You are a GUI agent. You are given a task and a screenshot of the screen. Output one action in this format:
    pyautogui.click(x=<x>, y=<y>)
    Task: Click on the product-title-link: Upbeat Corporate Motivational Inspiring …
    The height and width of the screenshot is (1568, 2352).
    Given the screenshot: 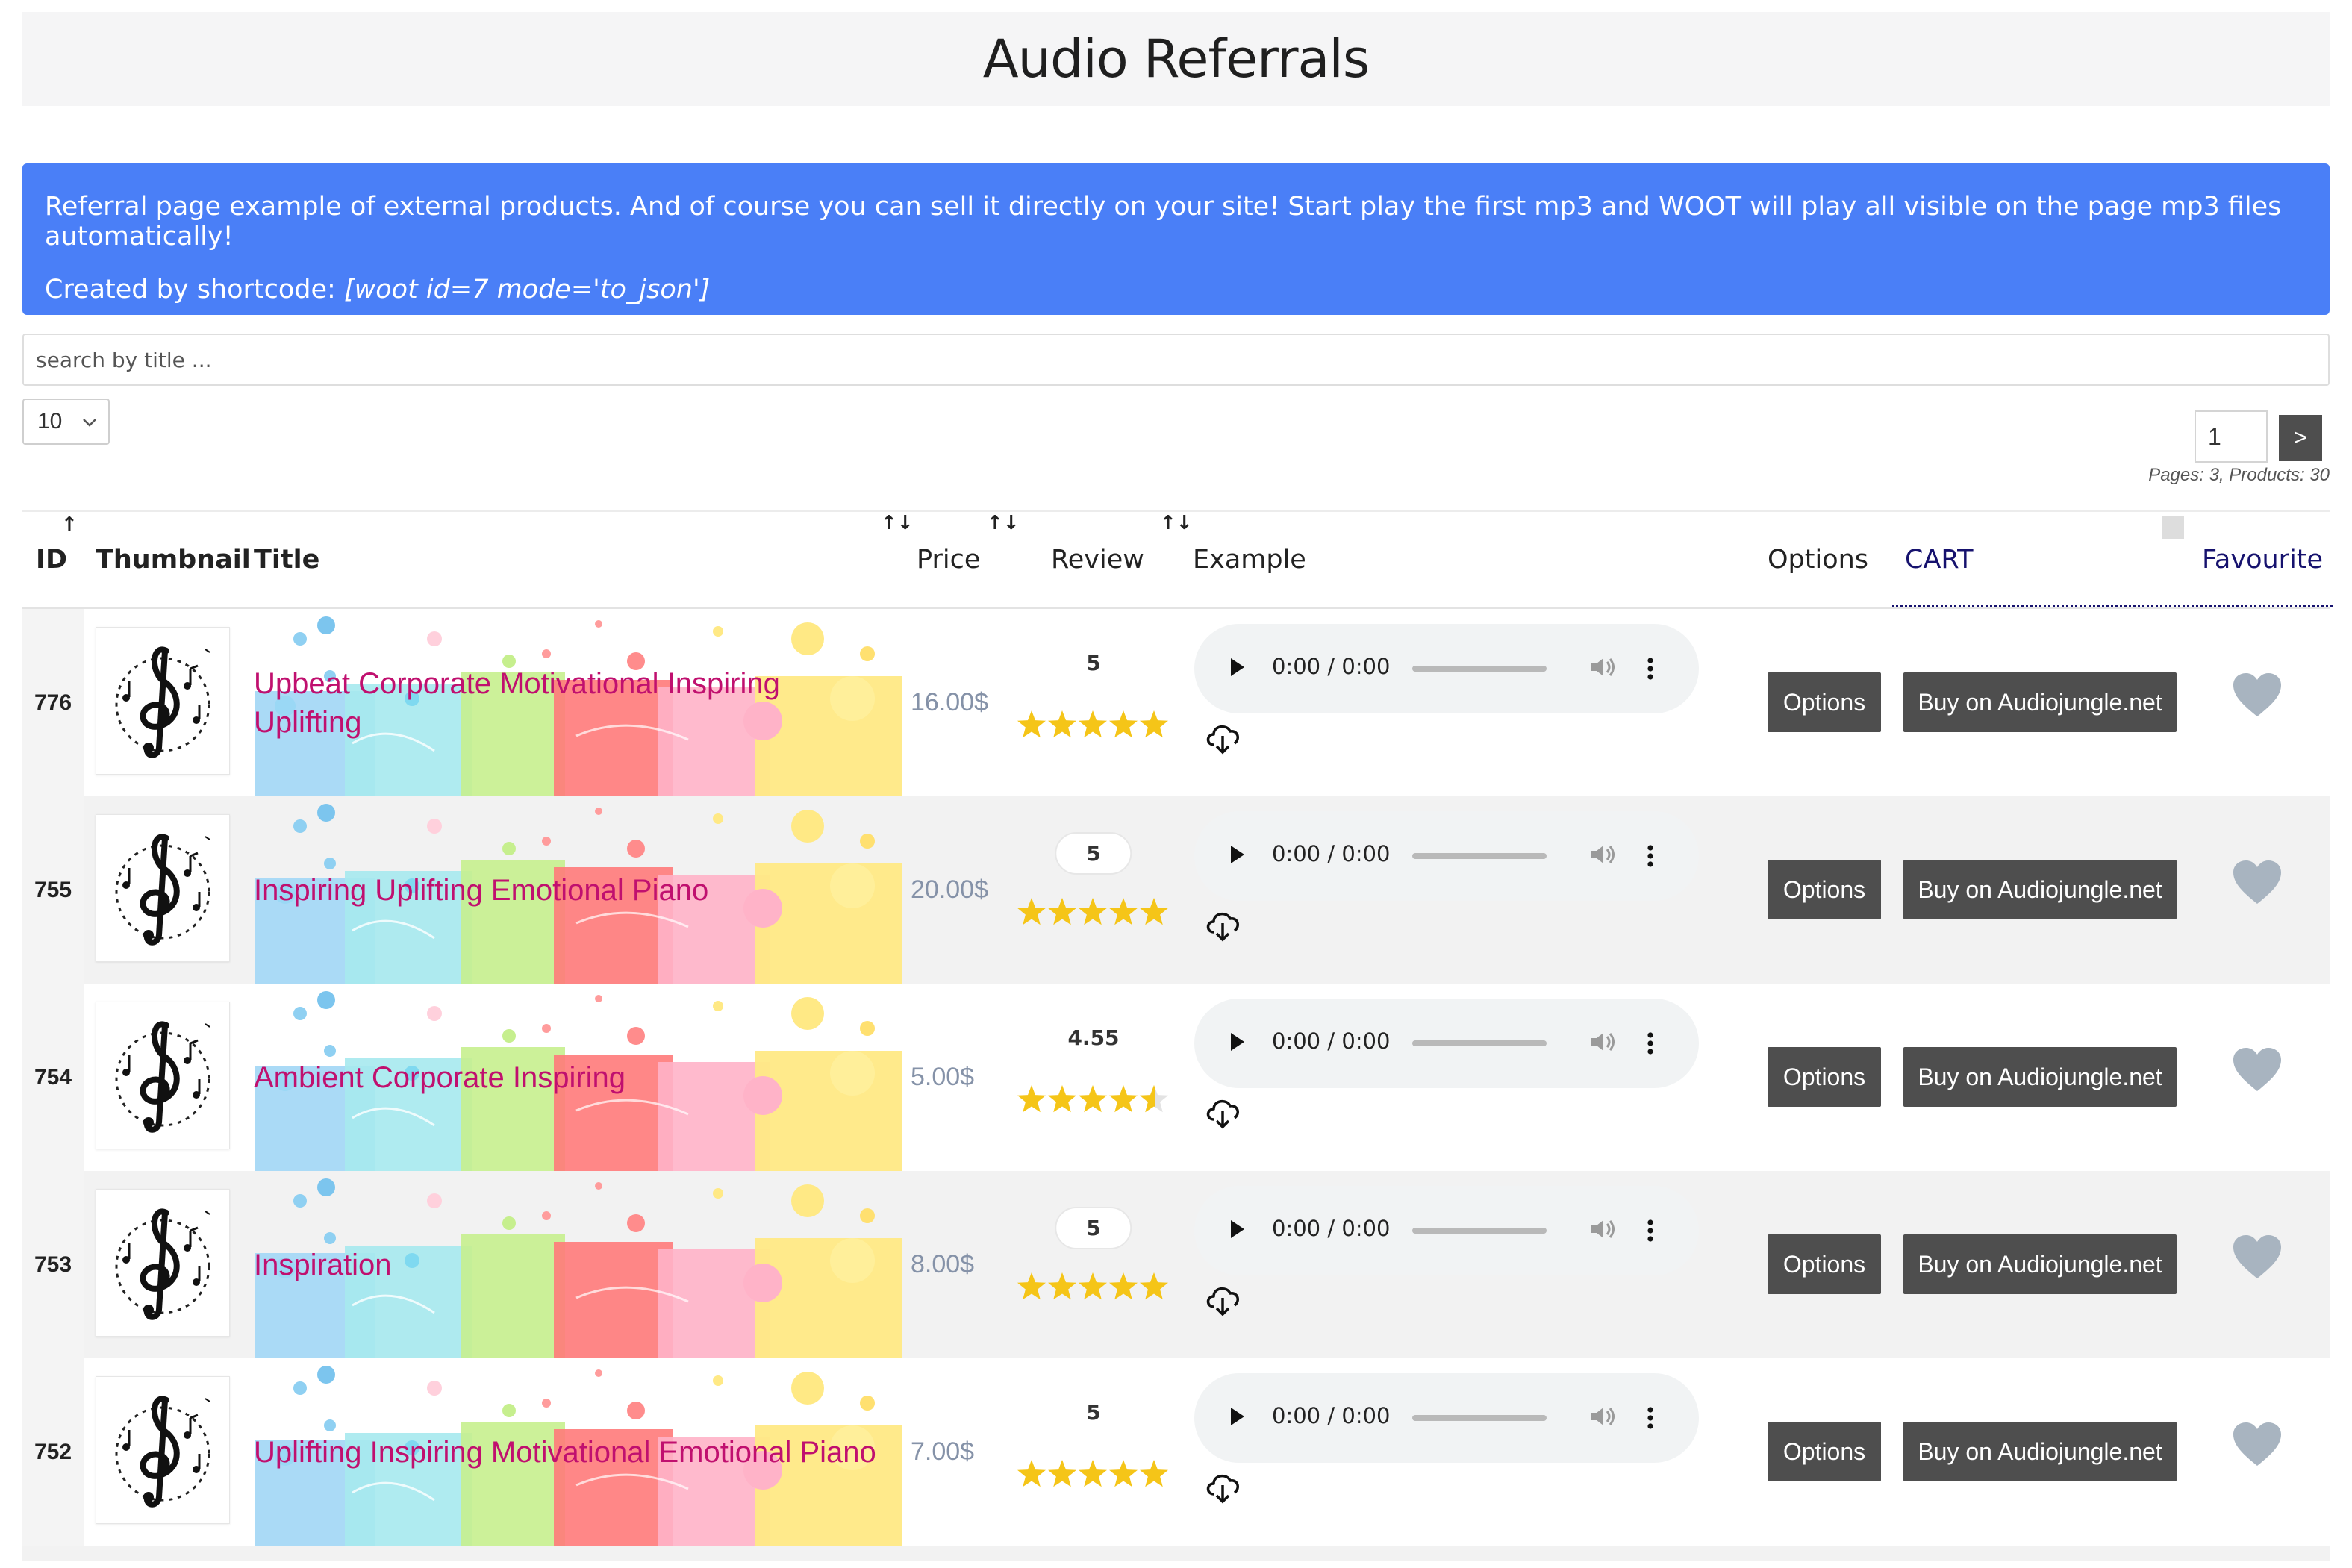 What is the action you would take?
    pyautogui.click(x=571, y=702)
    